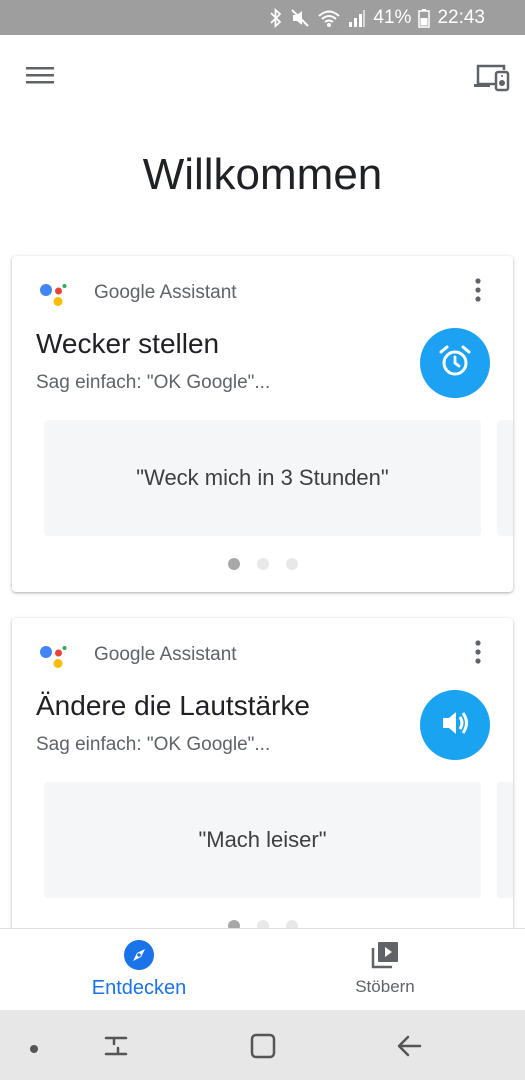  I want to click on alarm-action-button, so click(455, 363).